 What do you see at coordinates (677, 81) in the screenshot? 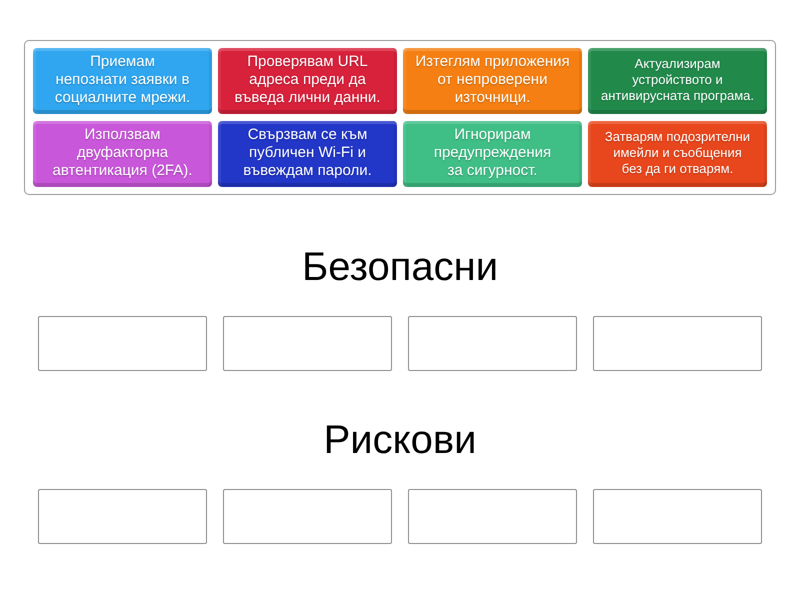
I see `answer-tile: Актуализирам устройството и антивирусната програма.` at bounding box center [677, 81].